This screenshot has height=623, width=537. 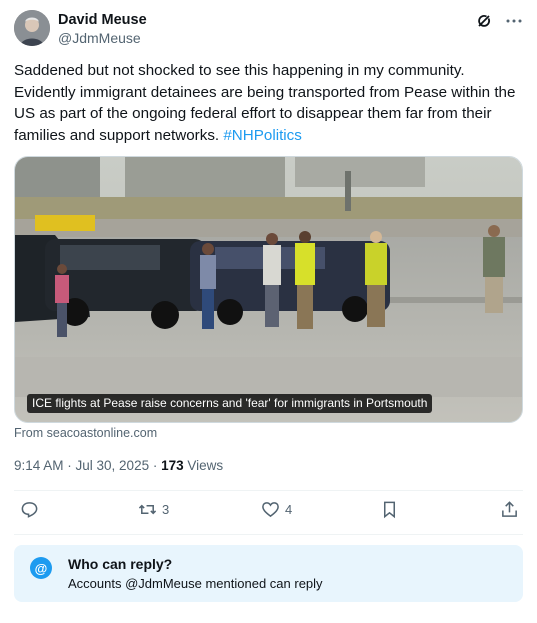 I want to click on more-icon, so click(x=514, y=21).